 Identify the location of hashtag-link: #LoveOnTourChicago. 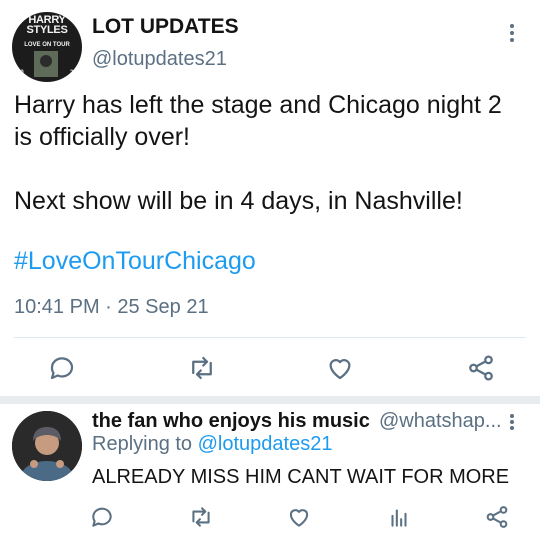
(135, 261).